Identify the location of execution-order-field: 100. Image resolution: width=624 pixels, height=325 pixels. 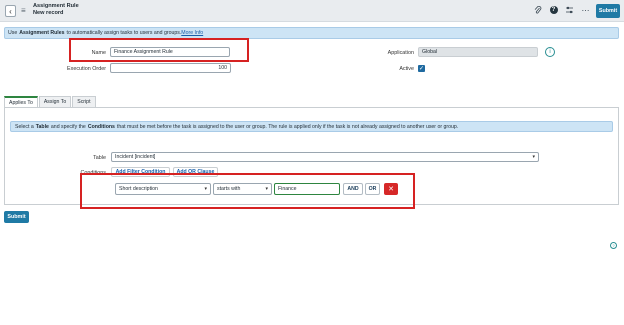
(170, 68).